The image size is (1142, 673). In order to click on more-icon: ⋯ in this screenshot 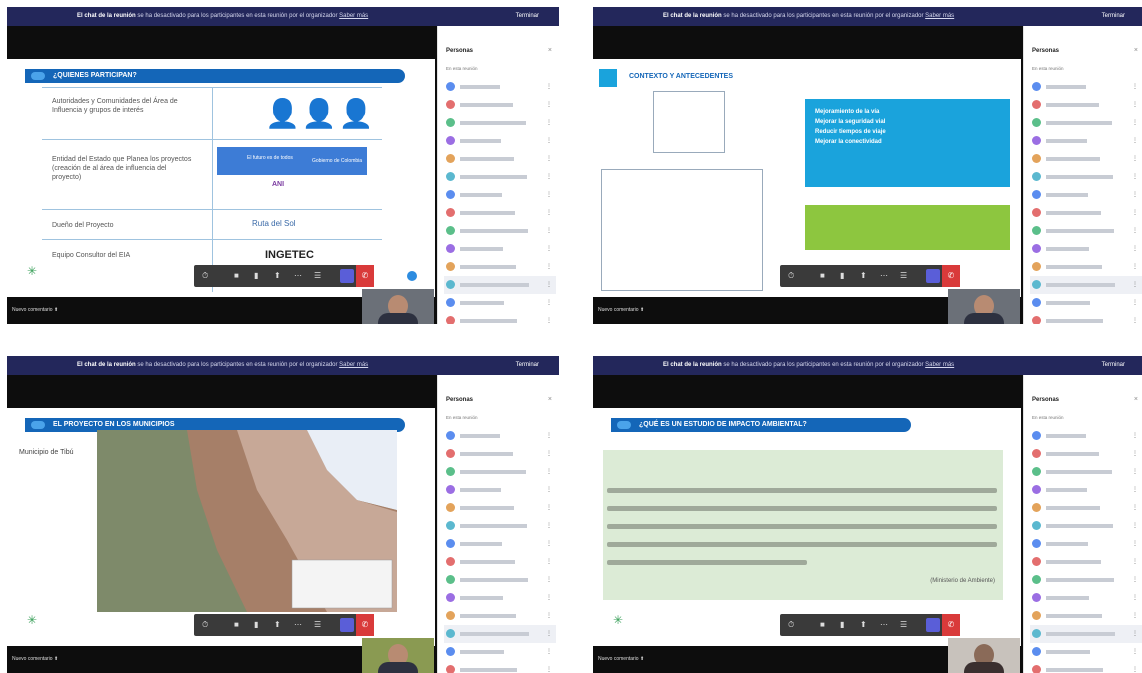, I will do `click(298, 276)`.